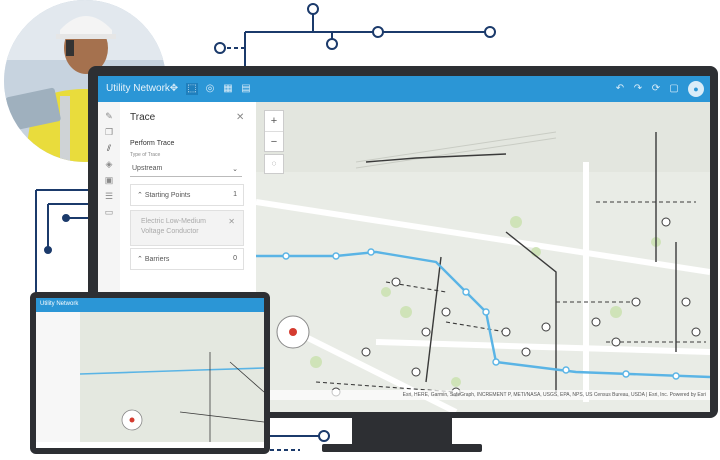  What do you see at coordinates (210, 89) in the screenshot?
I see `trace-icon: ◎` at bounding box center [210, 89].